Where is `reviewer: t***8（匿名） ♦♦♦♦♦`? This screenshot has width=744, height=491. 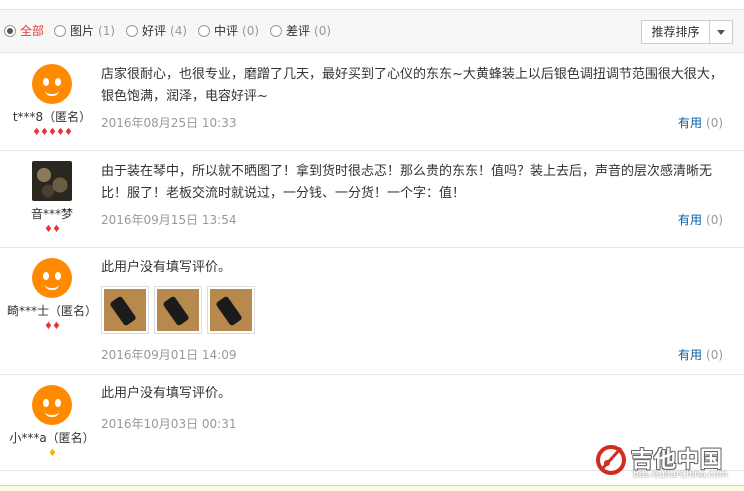 reviewer: t***8（匿名） ♦♦♦♦♦ is located at coordinates (52, 101).